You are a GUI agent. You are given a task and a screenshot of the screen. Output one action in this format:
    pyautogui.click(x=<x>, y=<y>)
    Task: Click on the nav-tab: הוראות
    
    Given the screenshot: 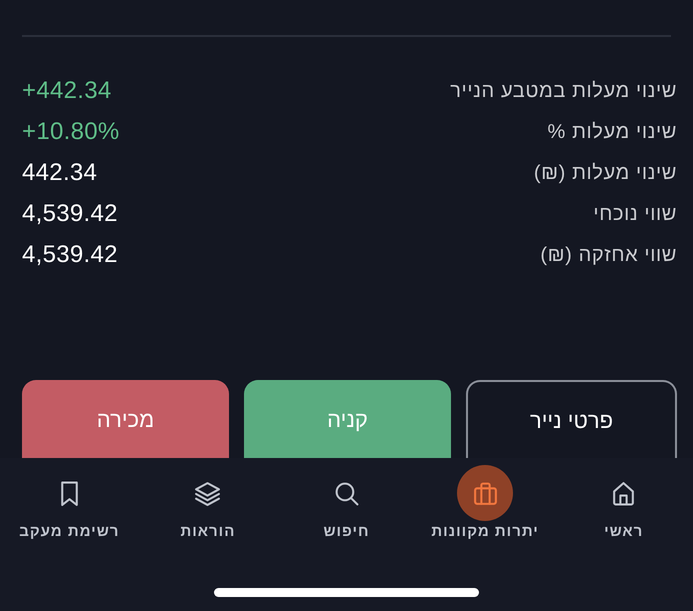 What is the action you would take?
    pyautogui.click(x=208, y=503)
    